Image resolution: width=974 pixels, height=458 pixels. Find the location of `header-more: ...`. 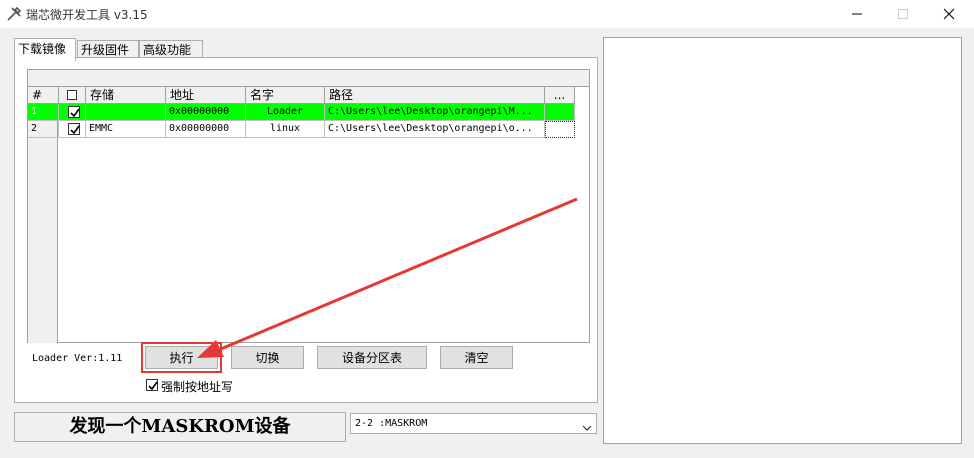

header-more: ... is located at coordinates (560, 95).